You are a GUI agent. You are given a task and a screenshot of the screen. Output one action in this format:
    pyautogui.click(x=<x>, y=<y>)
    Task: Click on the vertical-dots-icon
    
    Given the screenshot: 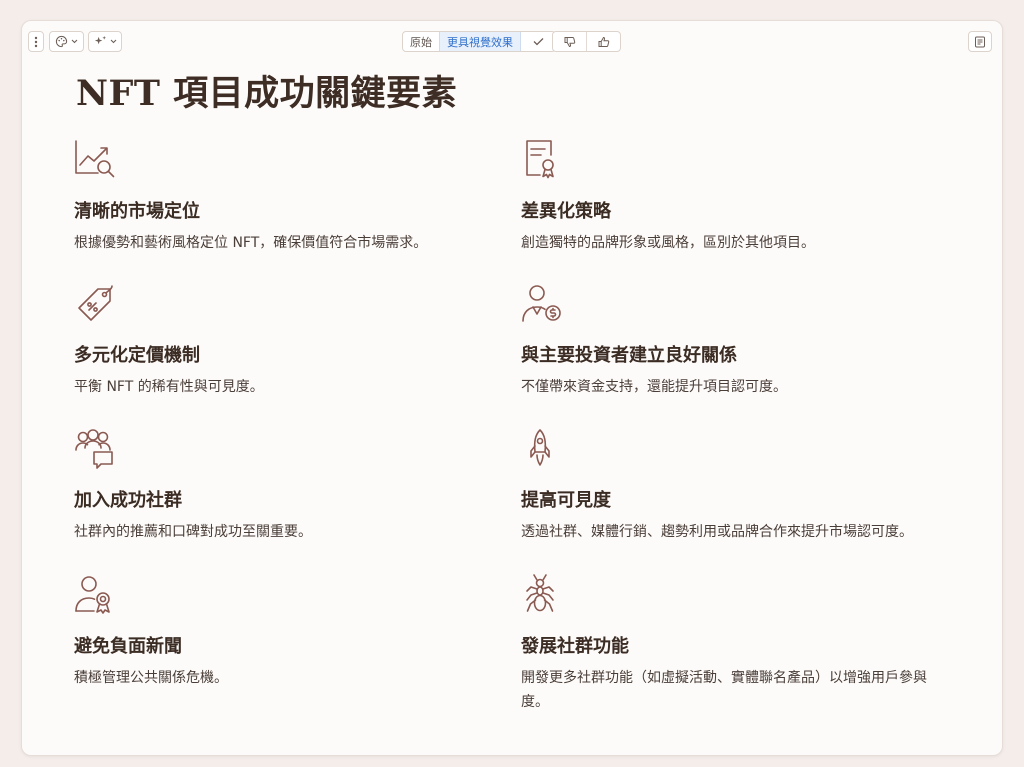 What is the action you would take?
    pyautogui.click(x=36, y=41)
    